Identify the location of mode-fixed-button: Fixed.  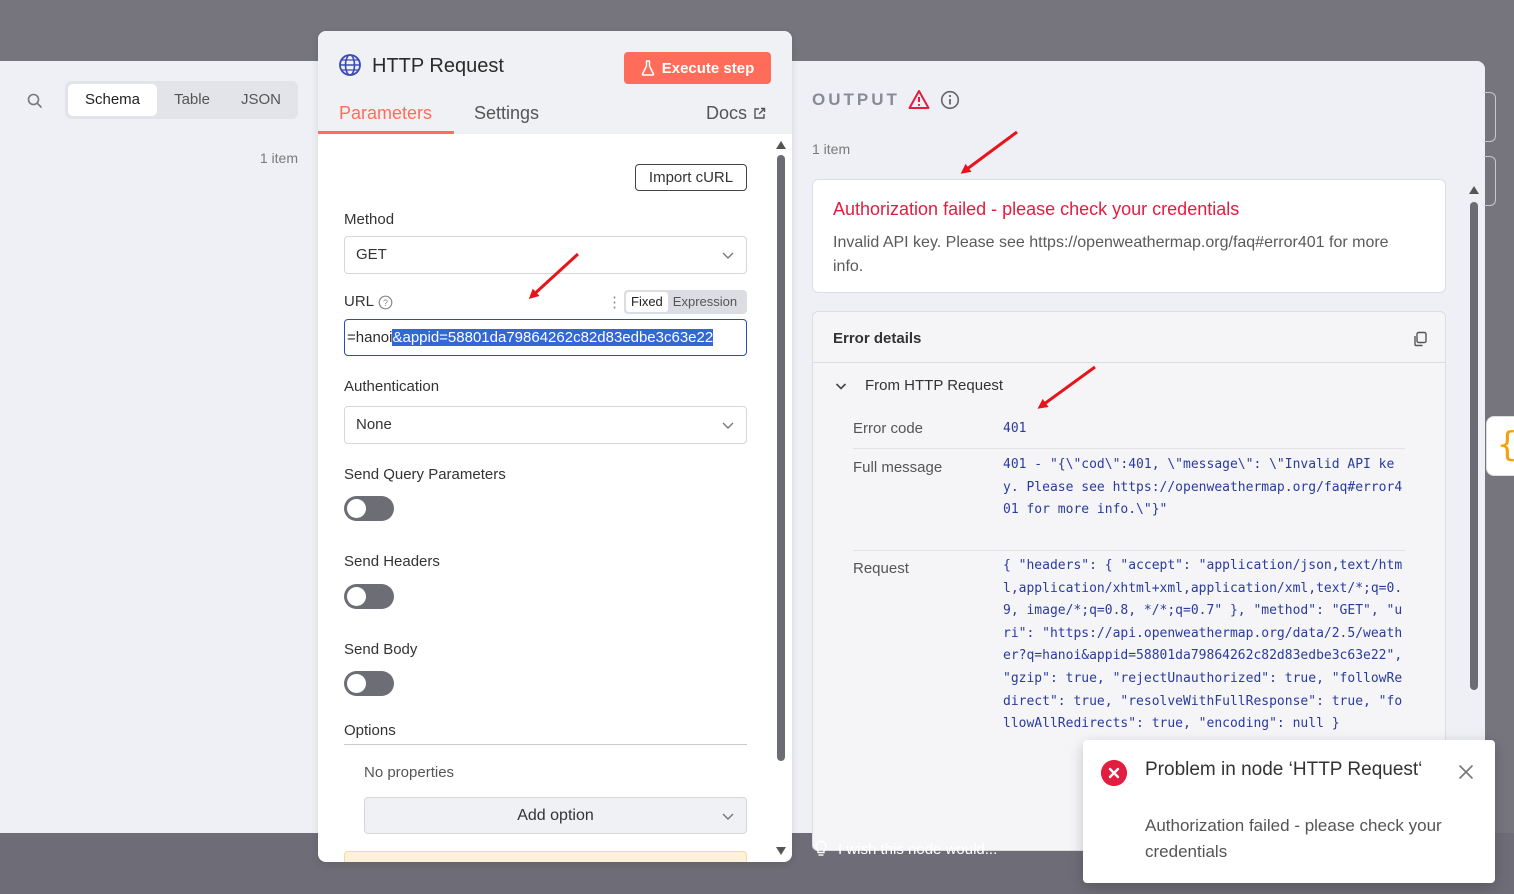
(647, 302).